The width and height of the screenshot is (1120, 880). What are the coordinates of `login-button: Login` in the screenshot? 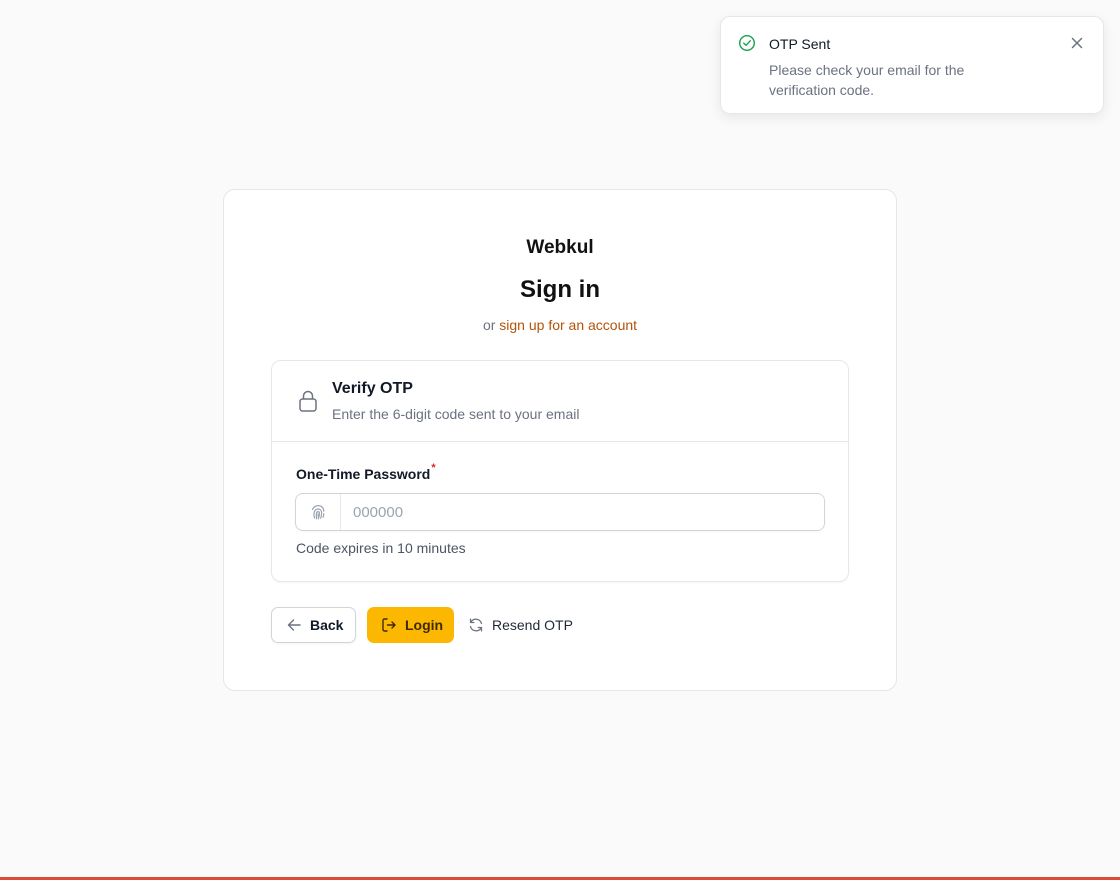 It's located at (410, 625).